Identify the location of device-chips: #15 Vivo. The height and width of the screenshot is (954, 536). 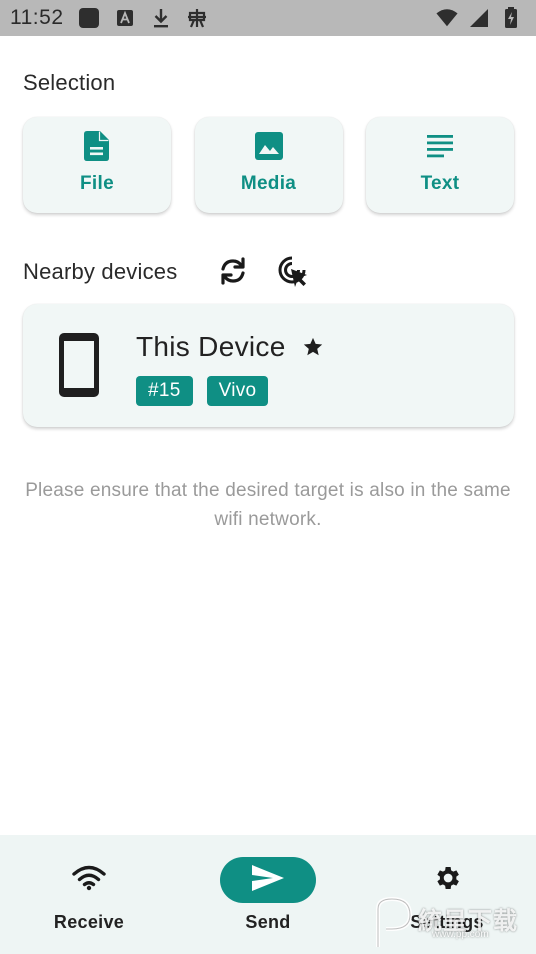
(202, 391).